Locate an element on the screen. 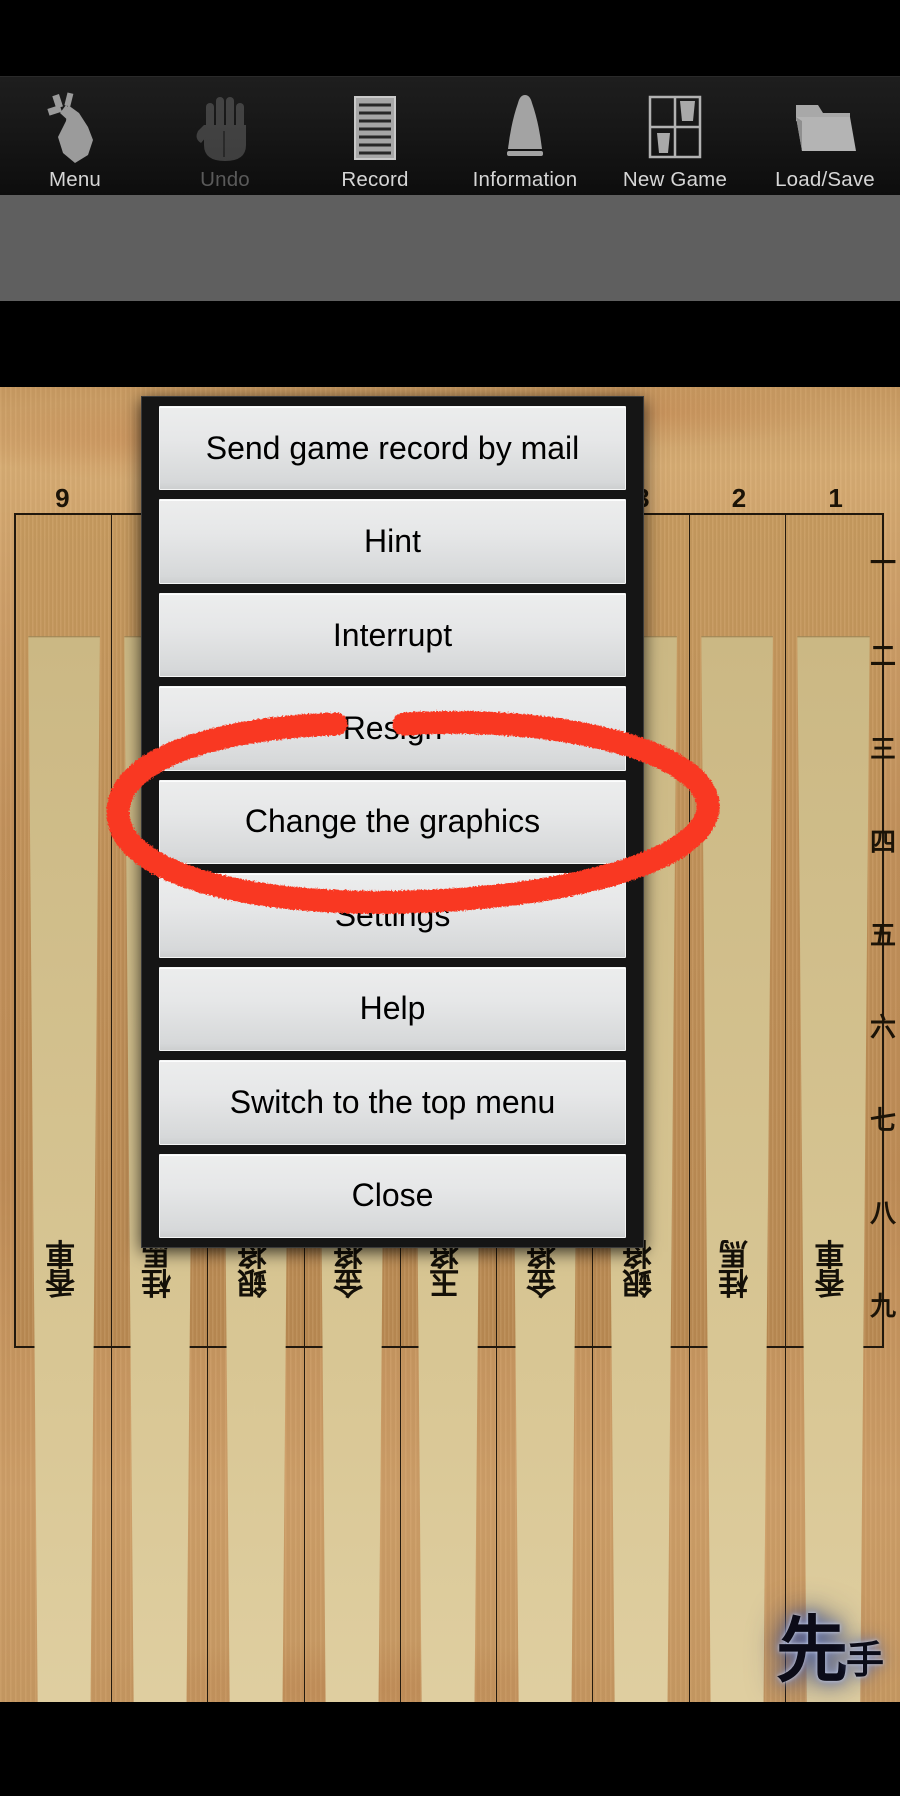 The width and height of the screenshot is (900, 1796). toolbar-item-information: Information is located at coordinates (525, 135).